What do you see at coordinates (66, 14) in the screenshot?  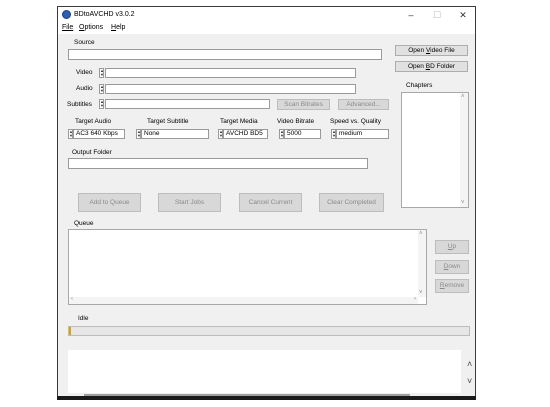 I see `app-icon` at bounding box center [66, 14].